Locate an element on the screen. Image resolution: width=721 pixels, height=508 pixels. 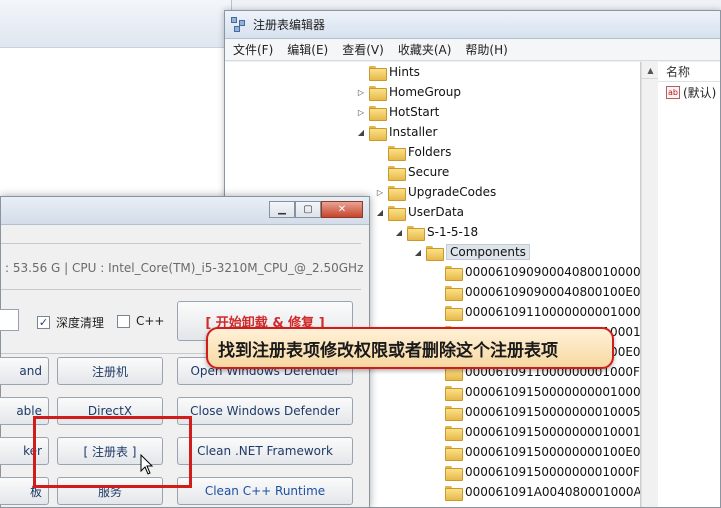
tree-node: 0000610915000000001000197D is located at coordinates (535, 432).